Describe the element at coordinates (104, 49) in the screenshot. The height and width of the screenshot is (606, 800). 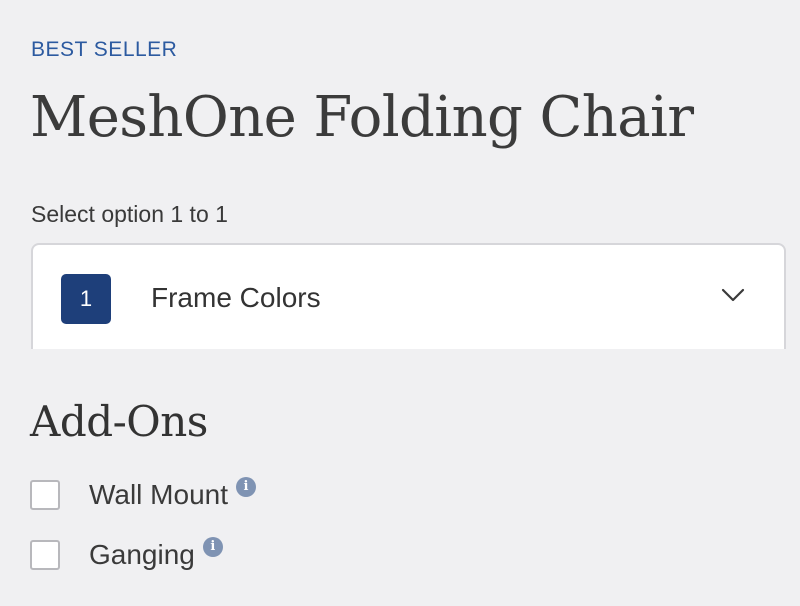
I see `best-seller-label: BEST SELLER` at that location.